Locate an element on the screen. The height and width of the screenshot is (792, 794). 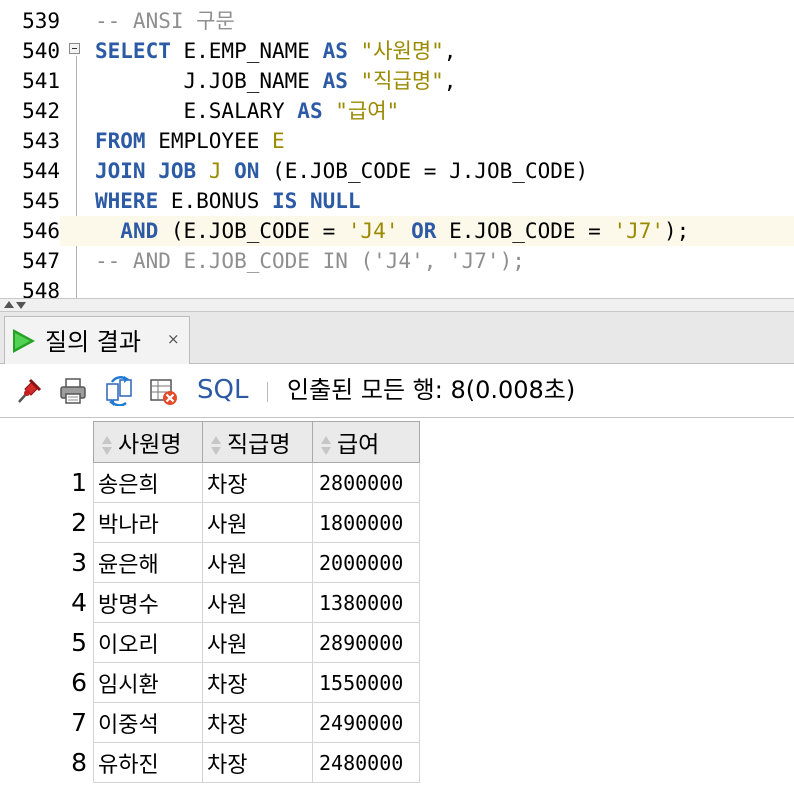
collapse-icon is located at coordinates (74, 48).